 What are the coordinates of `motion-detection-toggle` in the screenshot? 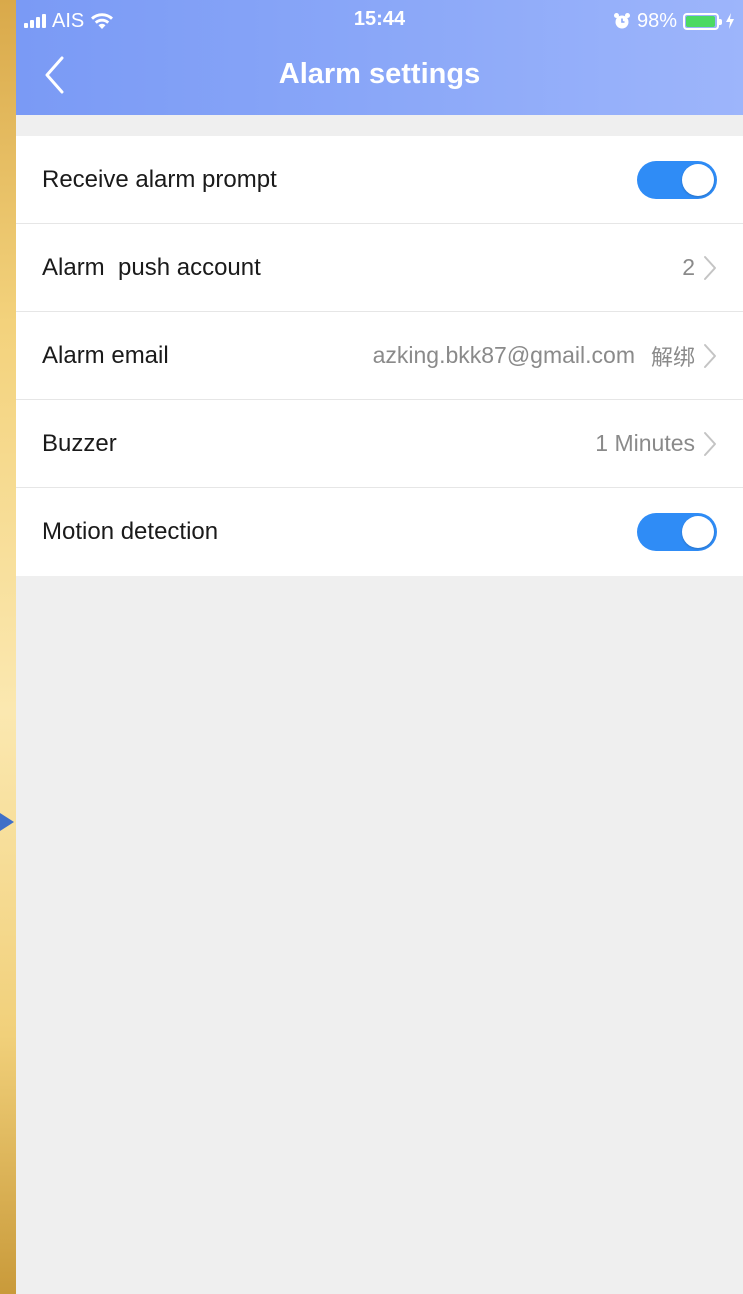 It's located at (677, 532).